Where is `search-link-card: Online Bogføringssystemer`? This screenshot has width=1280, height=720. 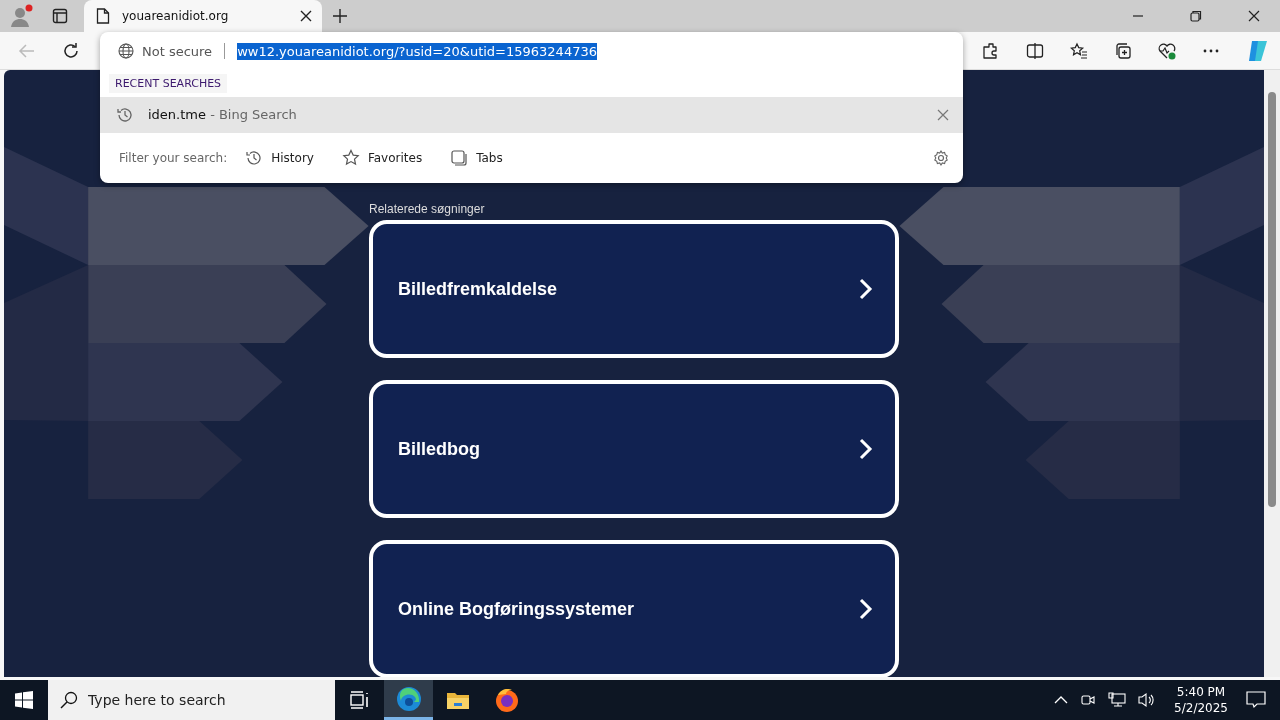
search-link-card: Online Bogføringssystemer is located at coordinates (634, 608).